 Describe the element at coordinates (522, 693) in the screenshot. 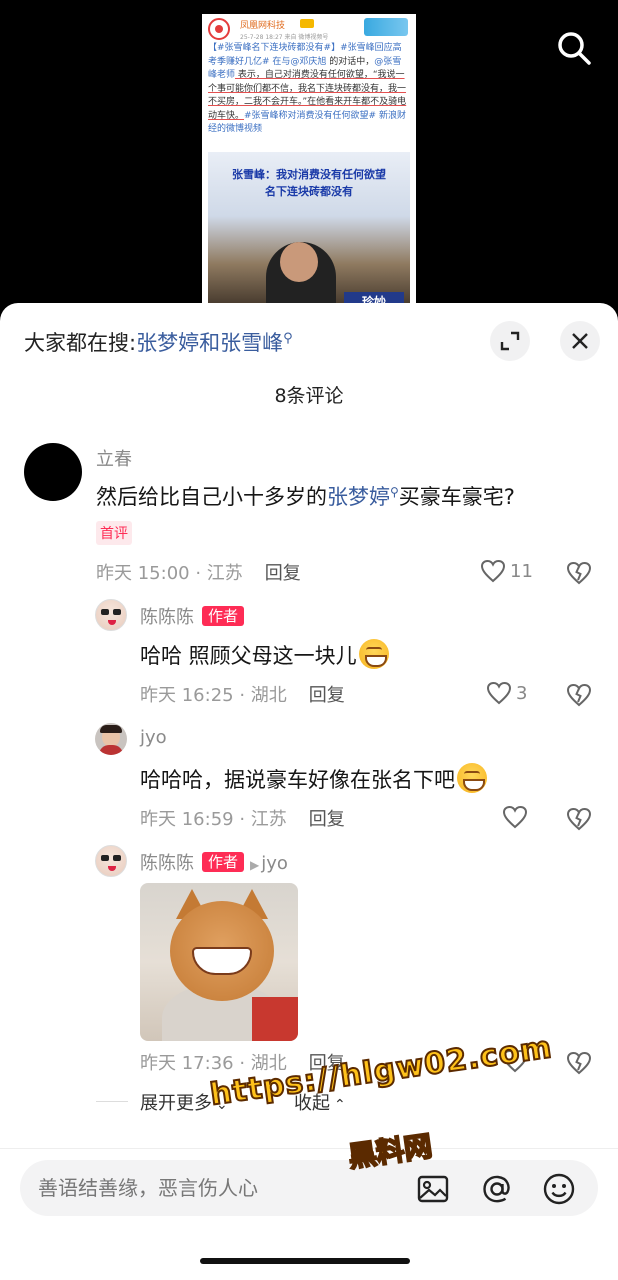

I see `like-count: 3` at that location.